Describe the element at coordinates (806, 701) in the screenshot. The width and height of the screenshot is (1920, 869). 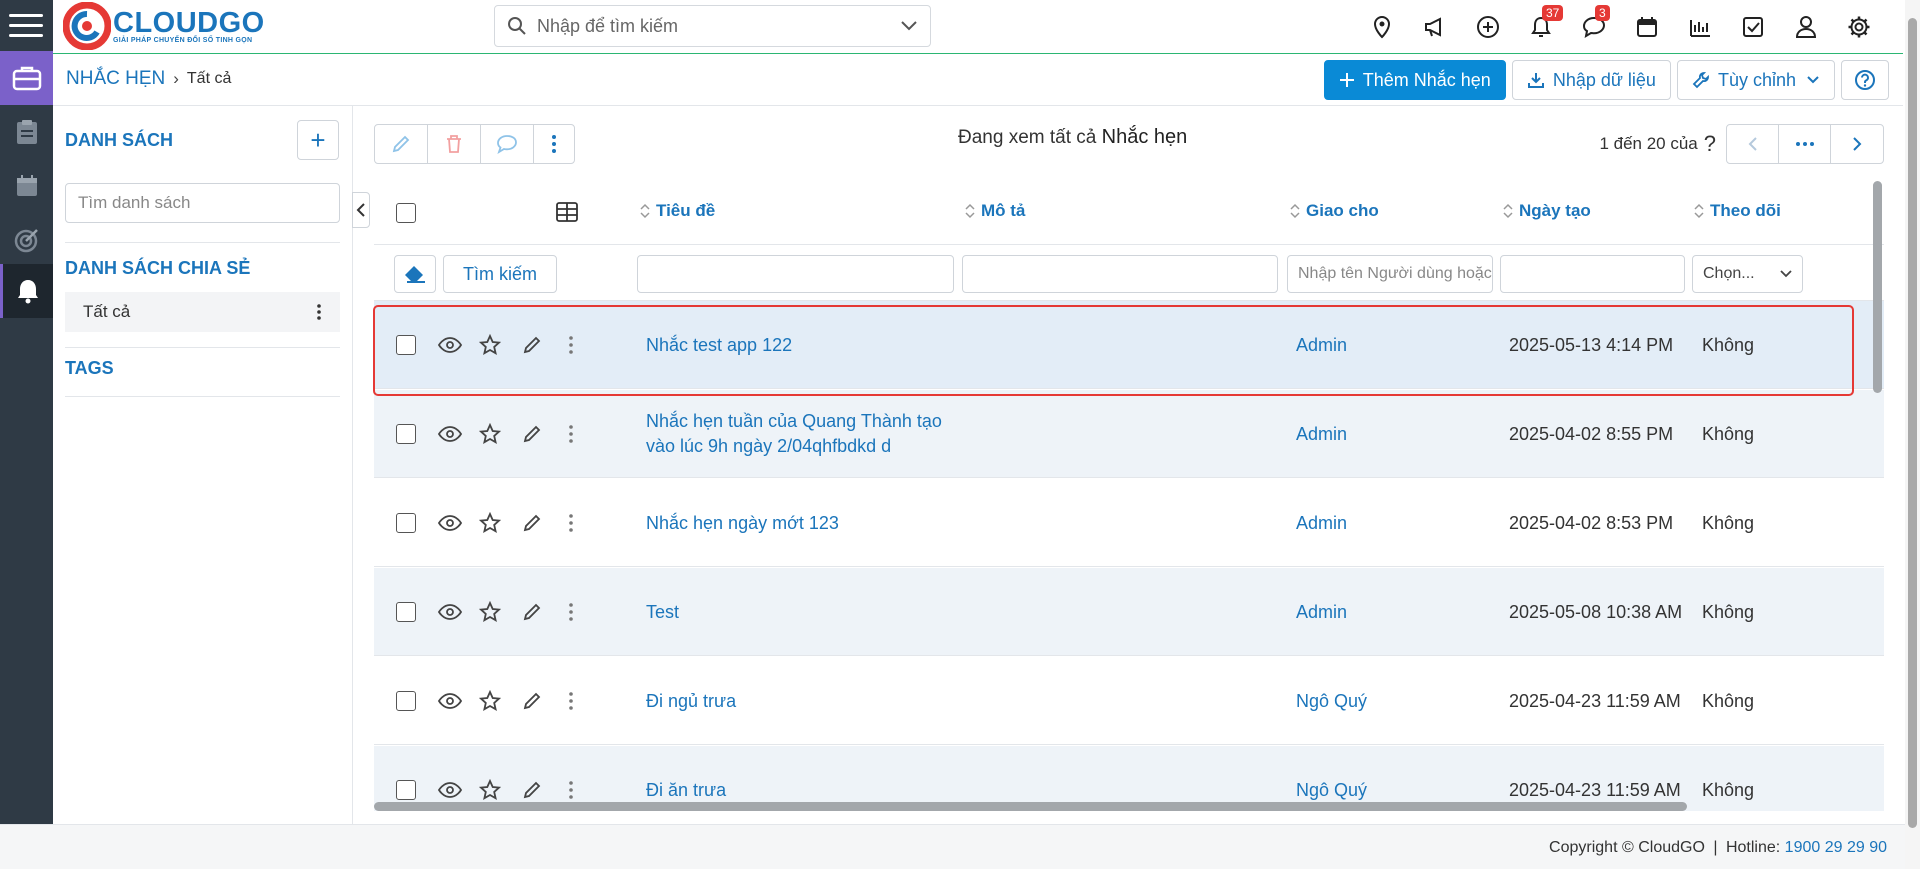
I see `row-title: Đi ngủ trưa` at that location.